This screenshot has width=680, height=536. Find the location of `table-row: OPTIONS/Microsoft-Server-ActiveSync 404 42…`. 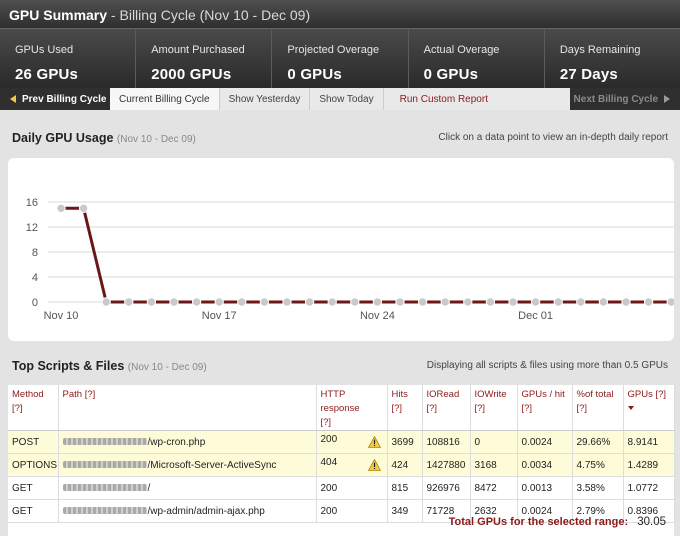

table-row: OPTIONS/Microsoft-Server-ActiveSync 404 42… is located at coordinates (341, 465).